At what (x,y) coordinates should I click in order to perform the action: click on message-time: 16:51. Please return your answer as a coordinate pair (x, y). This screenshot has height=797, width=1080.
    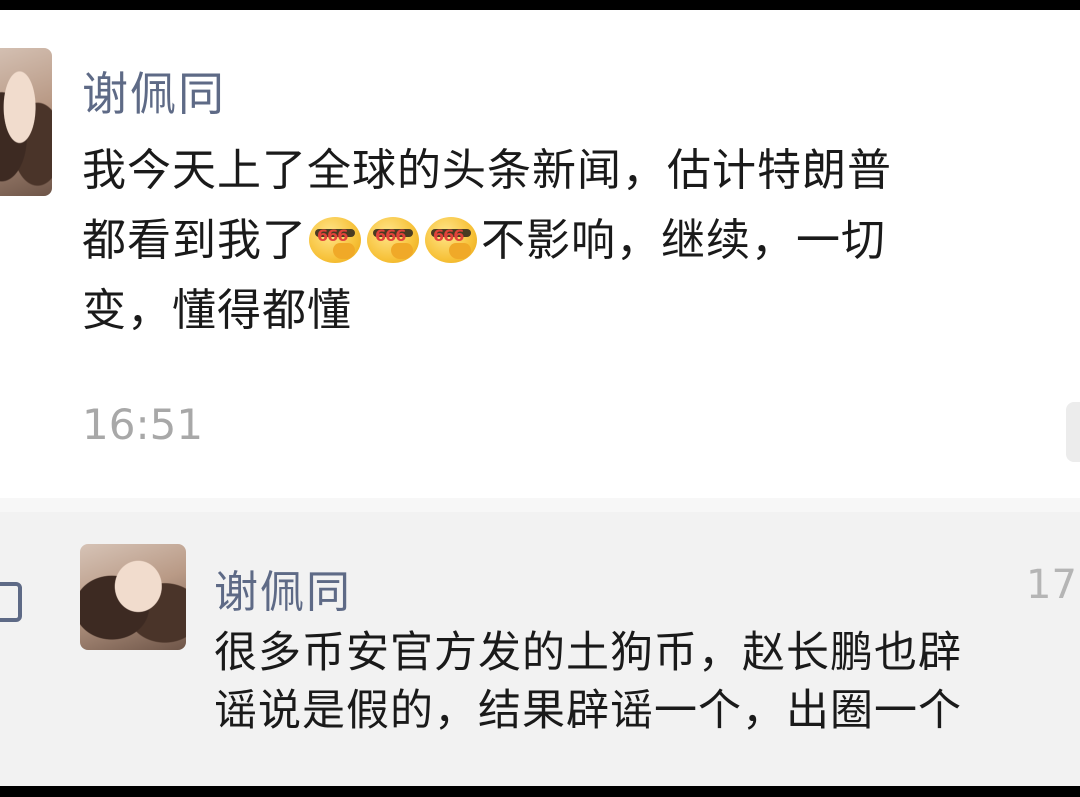
    Looking at the image, I should click on (143, 424).